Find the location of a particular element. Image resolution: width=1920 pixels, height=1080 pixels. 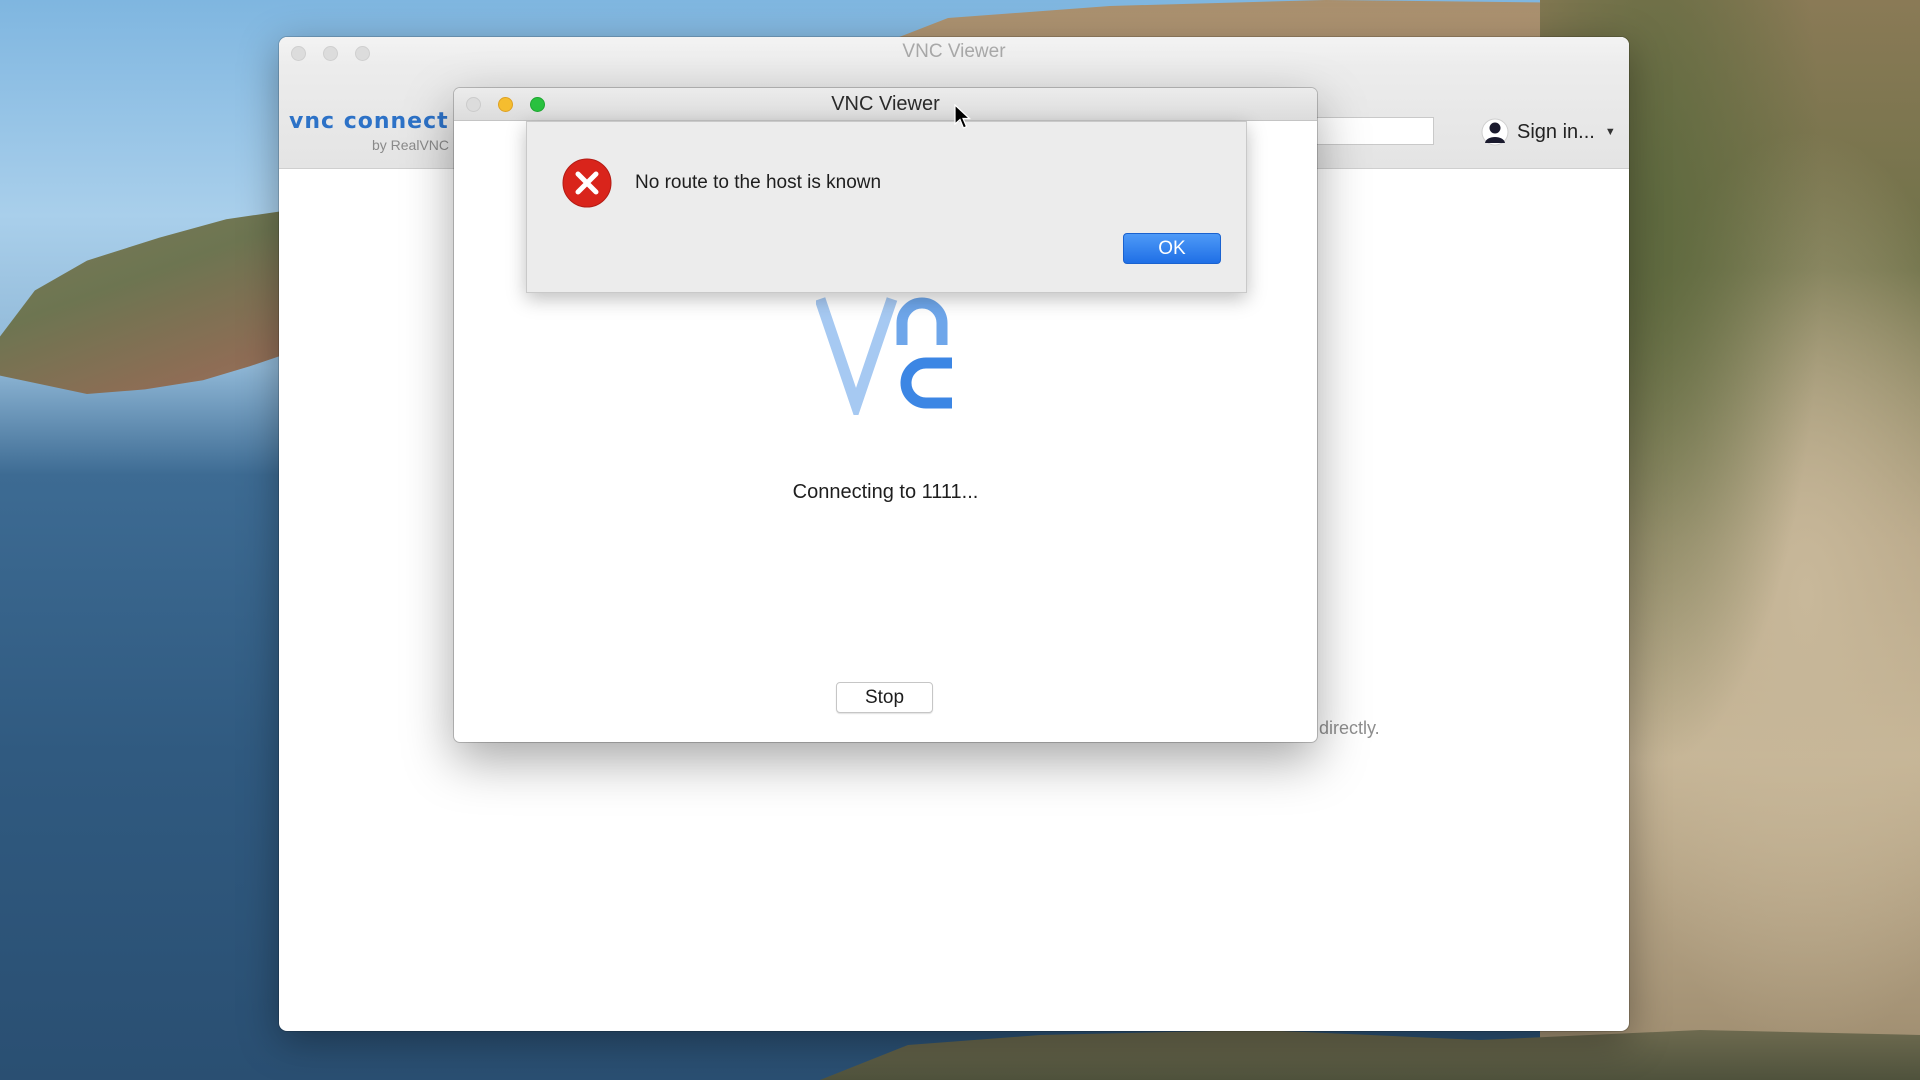

connection-window-title: VNC Viewer is located at coordinates (885, 103).